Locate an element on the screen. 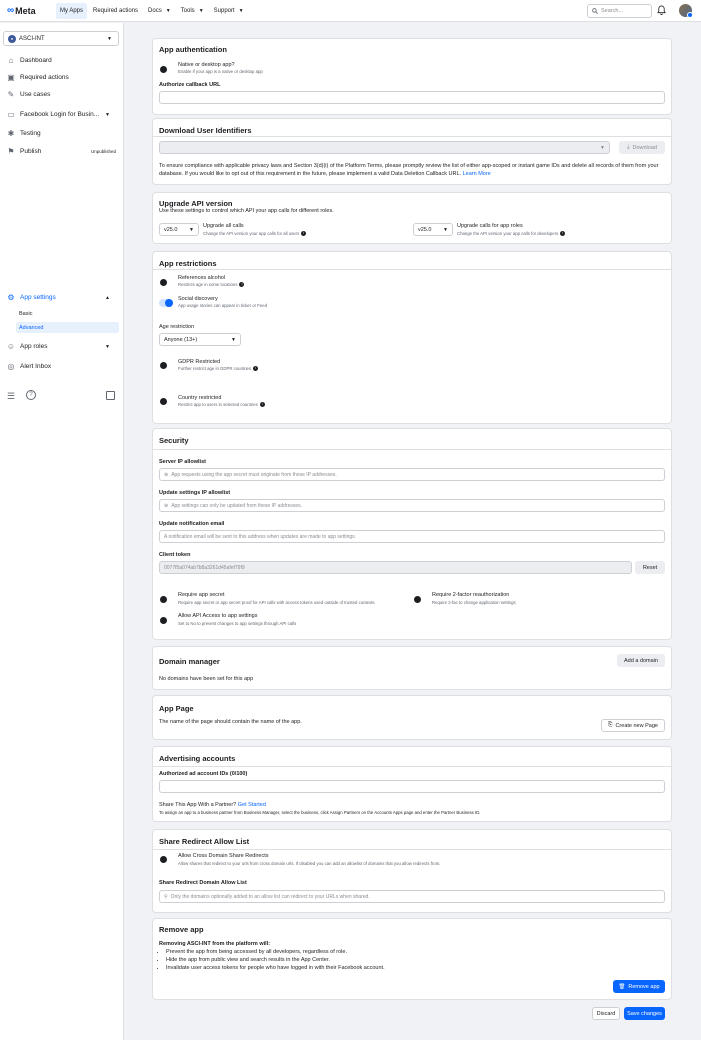 The width and height of the screenshot is (701, 1040). gdpr-toggle is located at coordinates (163, 365).